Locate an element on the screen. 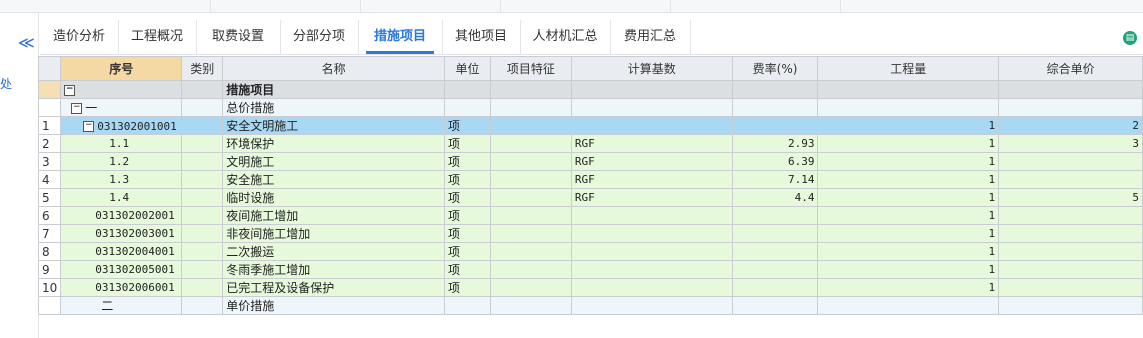  col-header-quantity: 工程量 is located at coordinates (908, 68).